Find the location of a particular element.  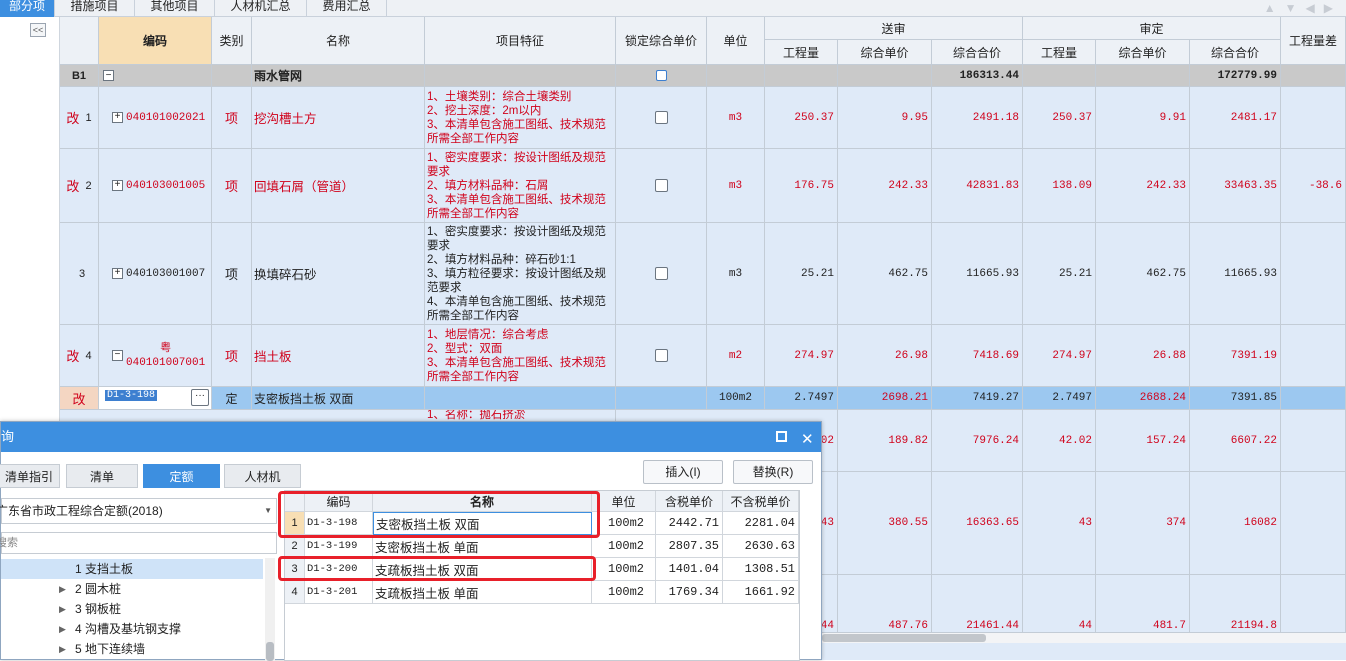

summary-row: B1 − 雨水管网 186313.44 172779.99 is located at coordinates (703, 76).